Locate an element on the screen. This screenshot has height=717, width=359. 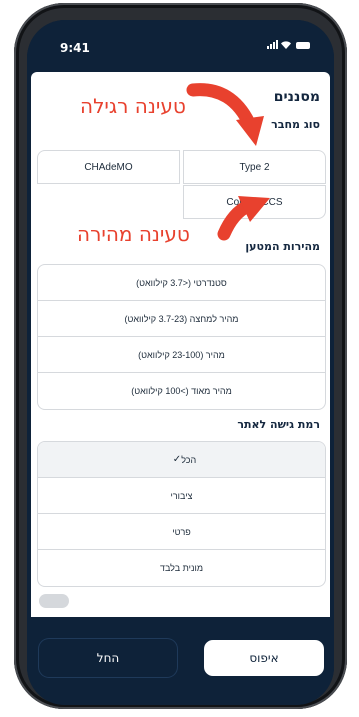
access-option-public: ציבורי is located at coordinates (181, 496).